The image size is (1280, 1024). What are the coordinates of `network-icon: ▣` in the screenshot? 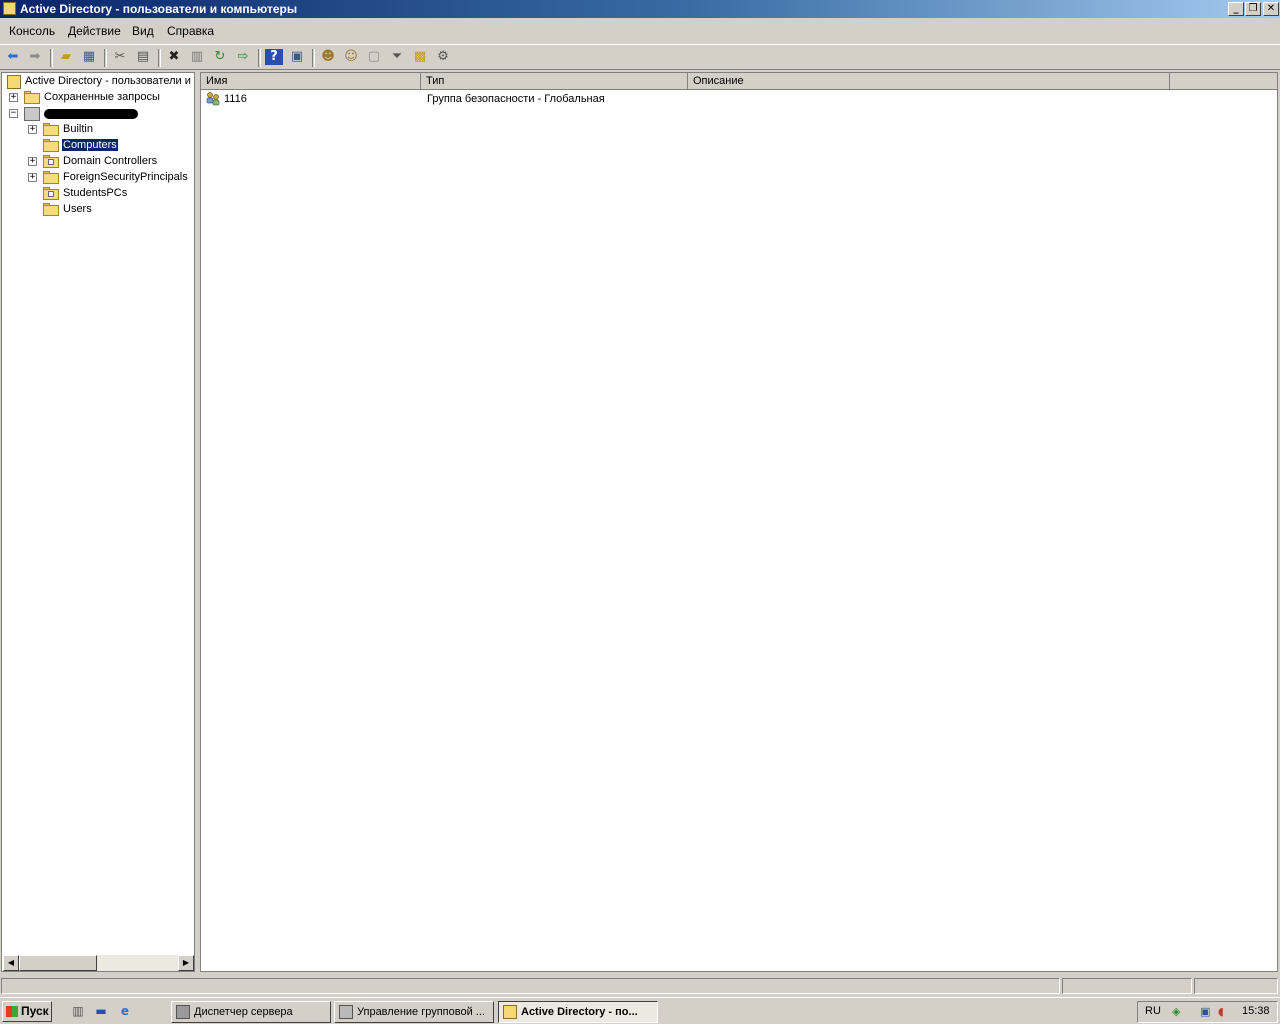 It's located at (1205, 1011).